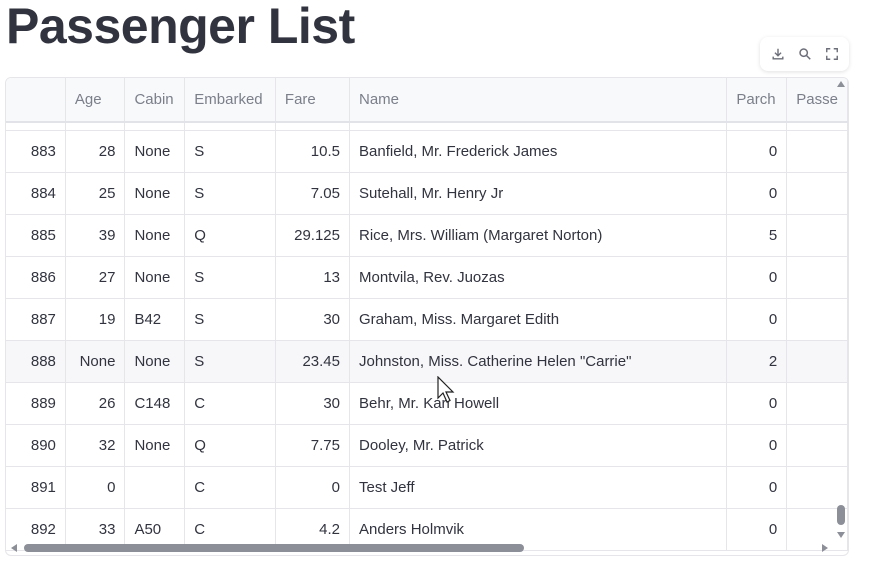 This screenshot has height=585, width=871. Describe the element at coordinates (95, 487) in the screenshot. I see `cell-age: 0` at that location.